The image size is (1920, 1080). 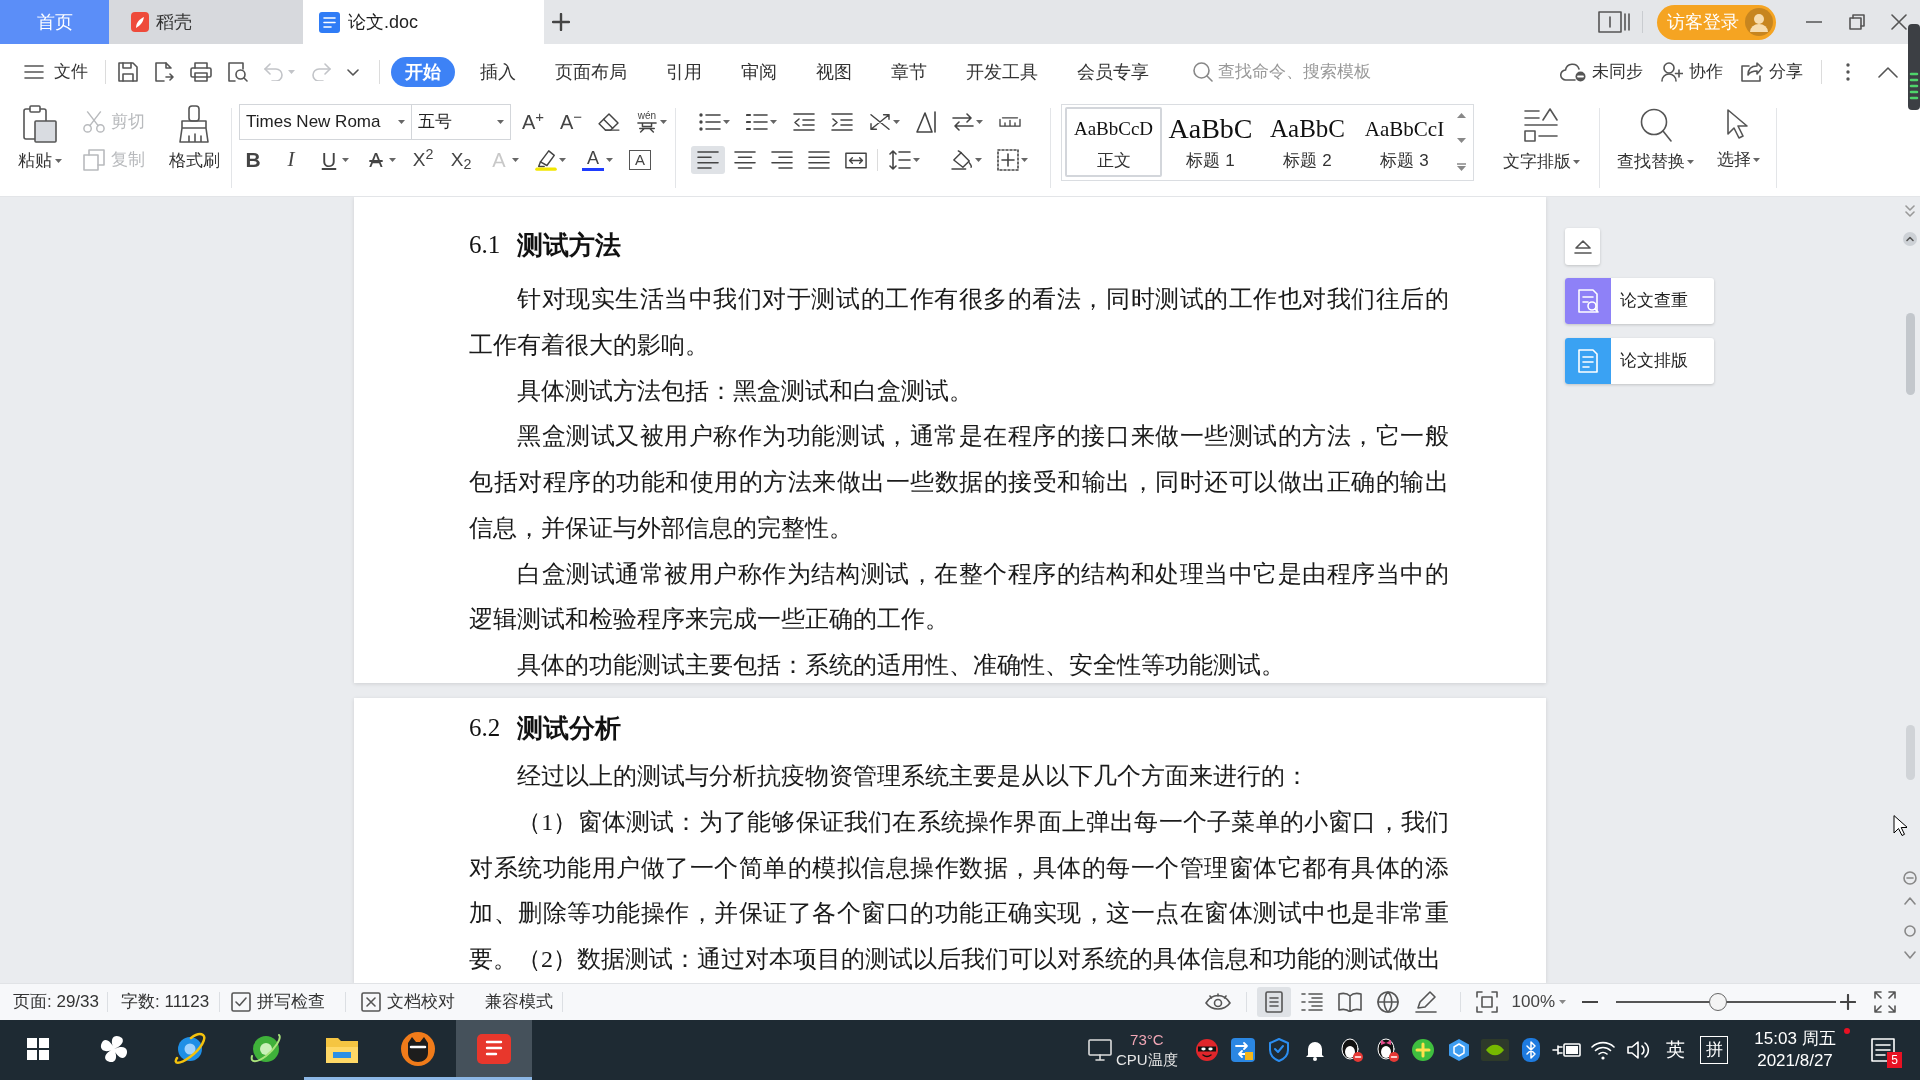 What do you see at coordinates (1293, 72) in the screenshot?
I see `search-field: 查找命令、搜索模板` at bounding box center [1293, 72].